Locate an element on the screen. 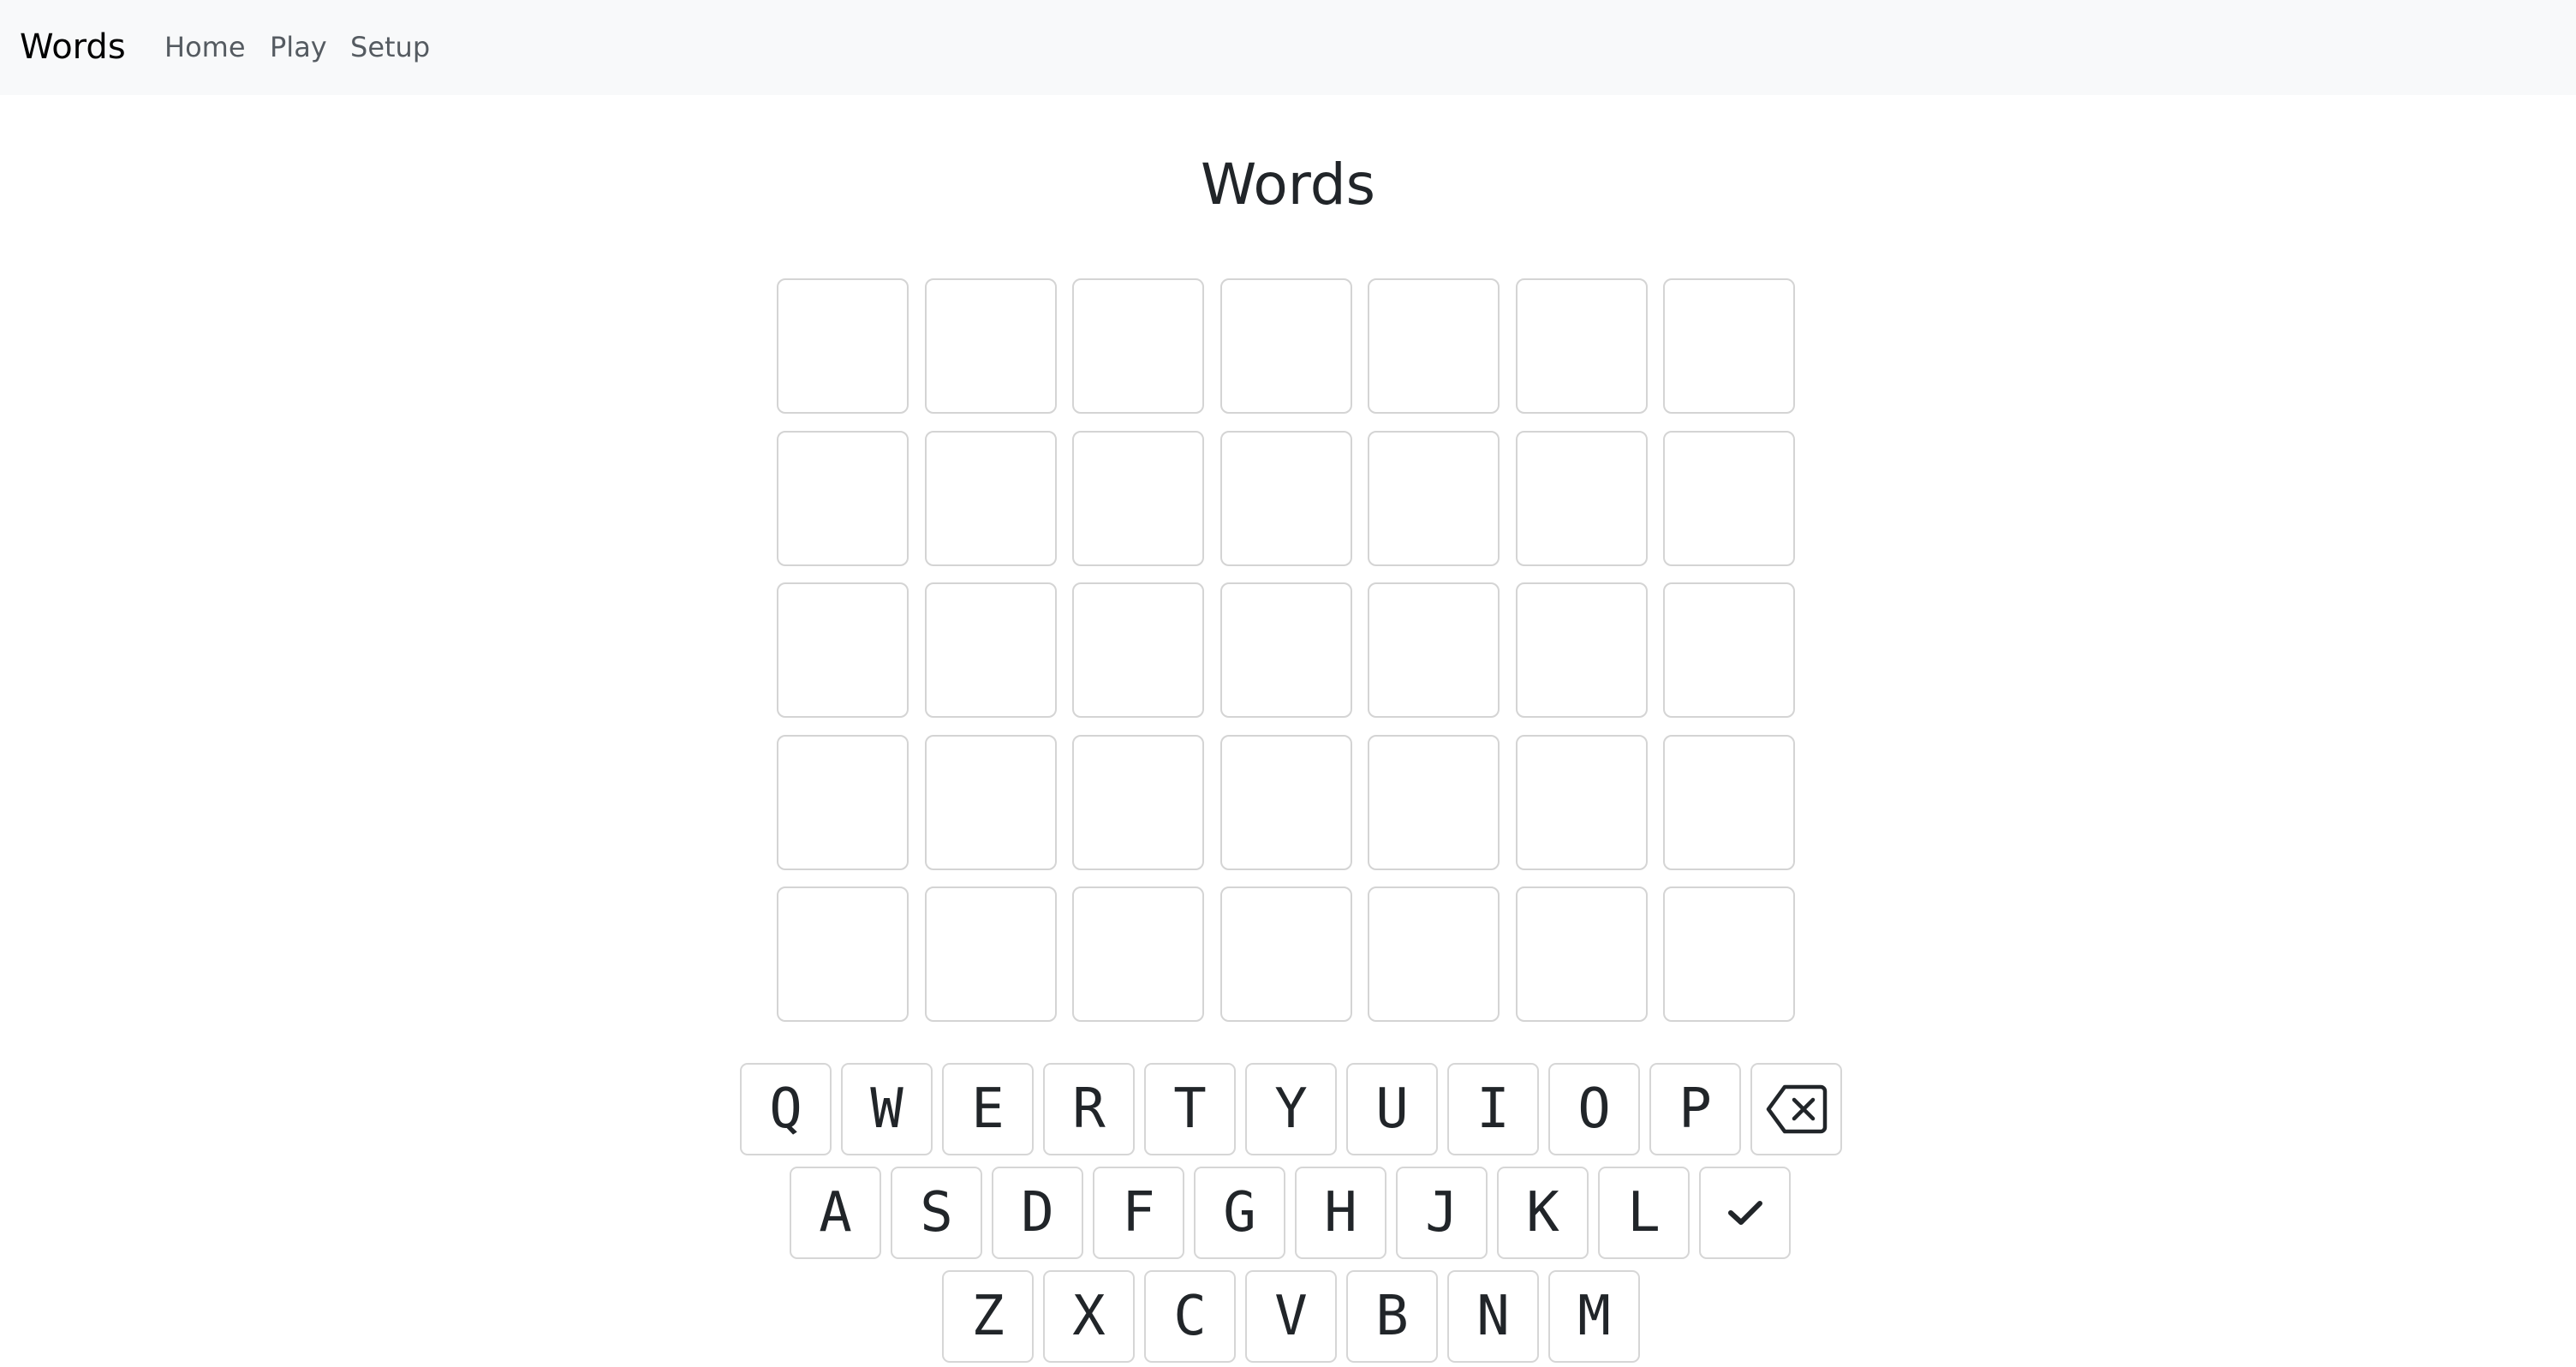 The image size is (2576, 1367). key-c: C is located at coordinates (1190, 1316).